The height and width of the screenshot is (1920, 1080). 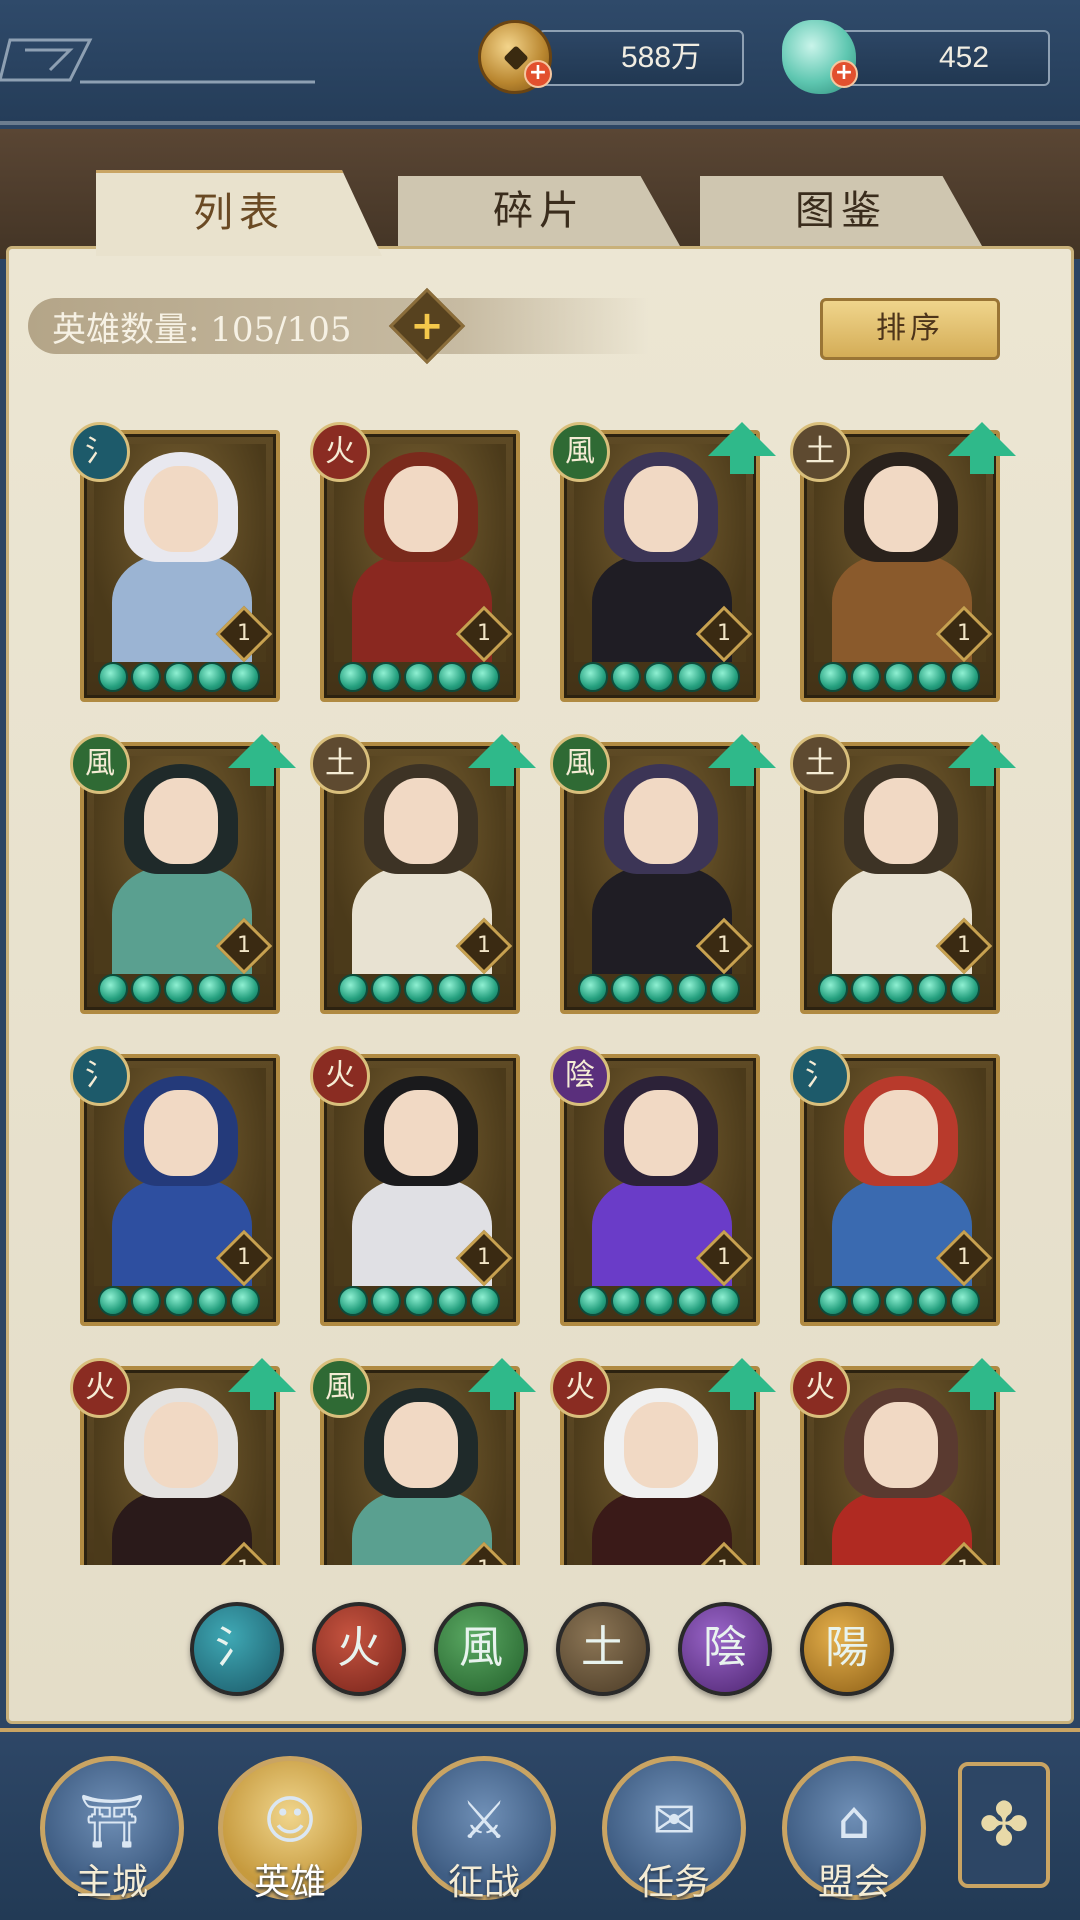 I want to click on nav-item-4: ⌂ 盟会, so click(x=854, y=1829).